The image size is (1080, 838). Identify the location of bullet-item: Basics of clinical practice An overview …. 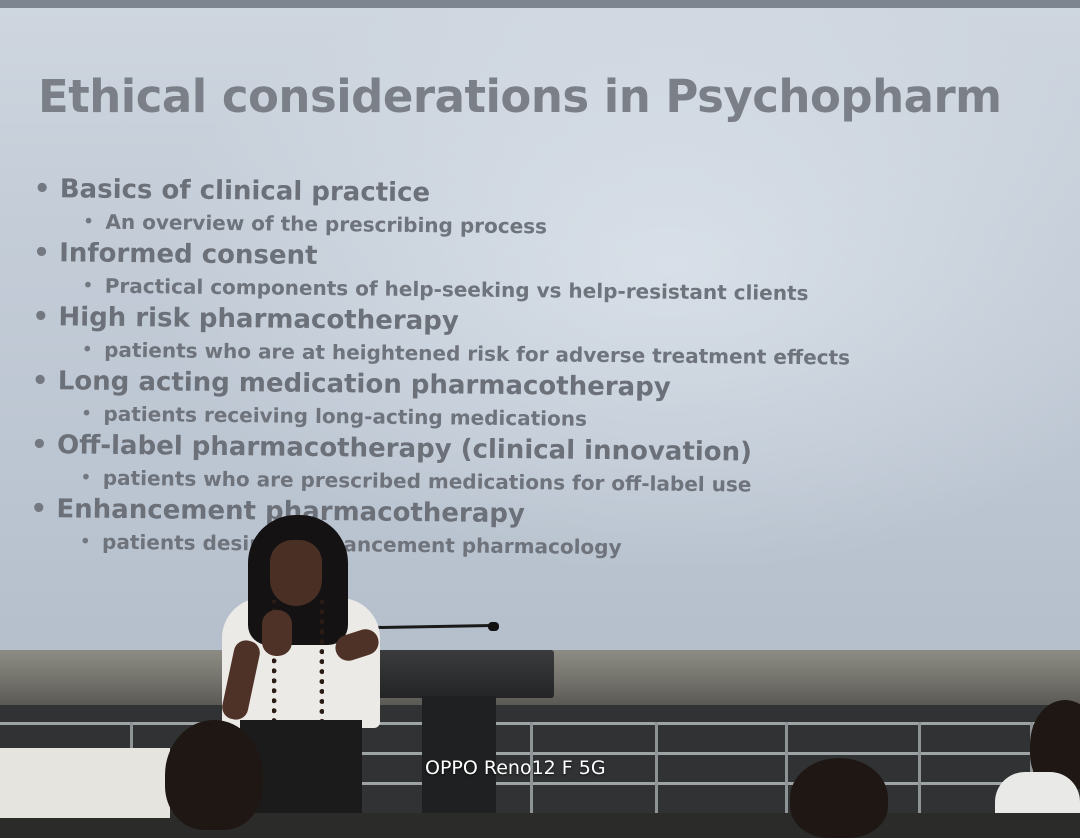
(533, 209).